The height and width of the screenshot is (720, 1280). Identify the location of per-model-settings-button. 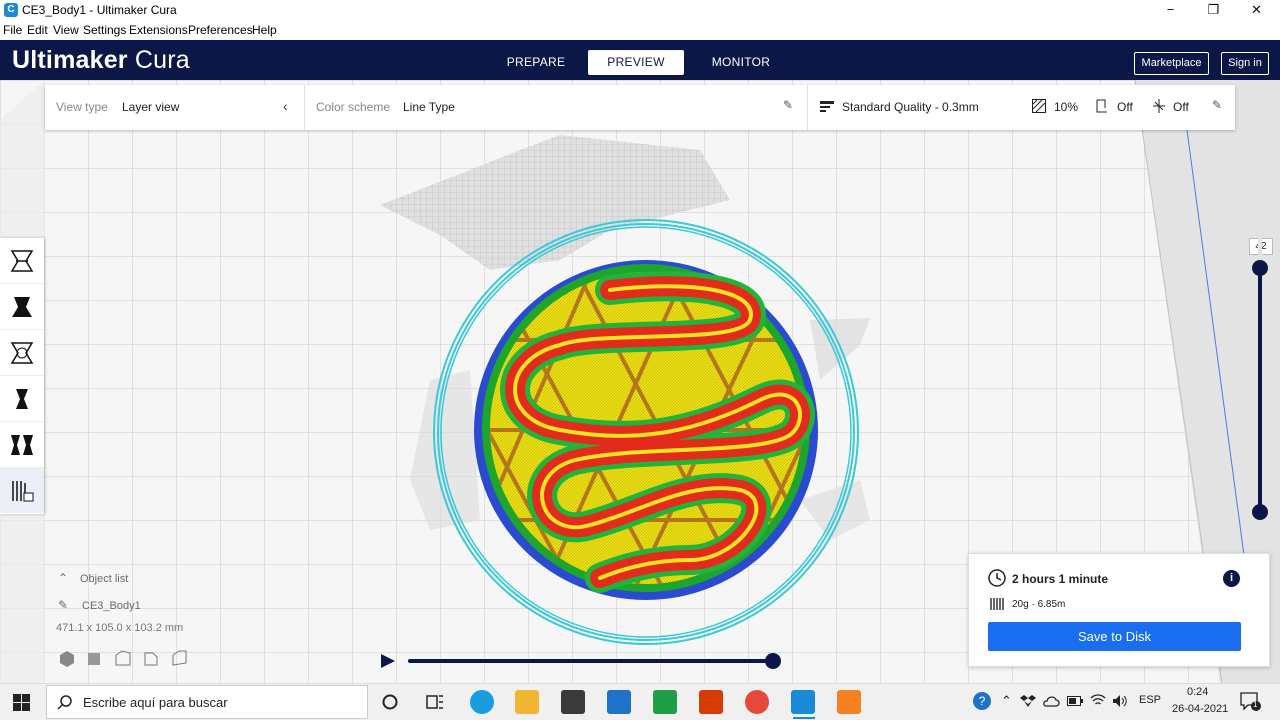
(22, 445).